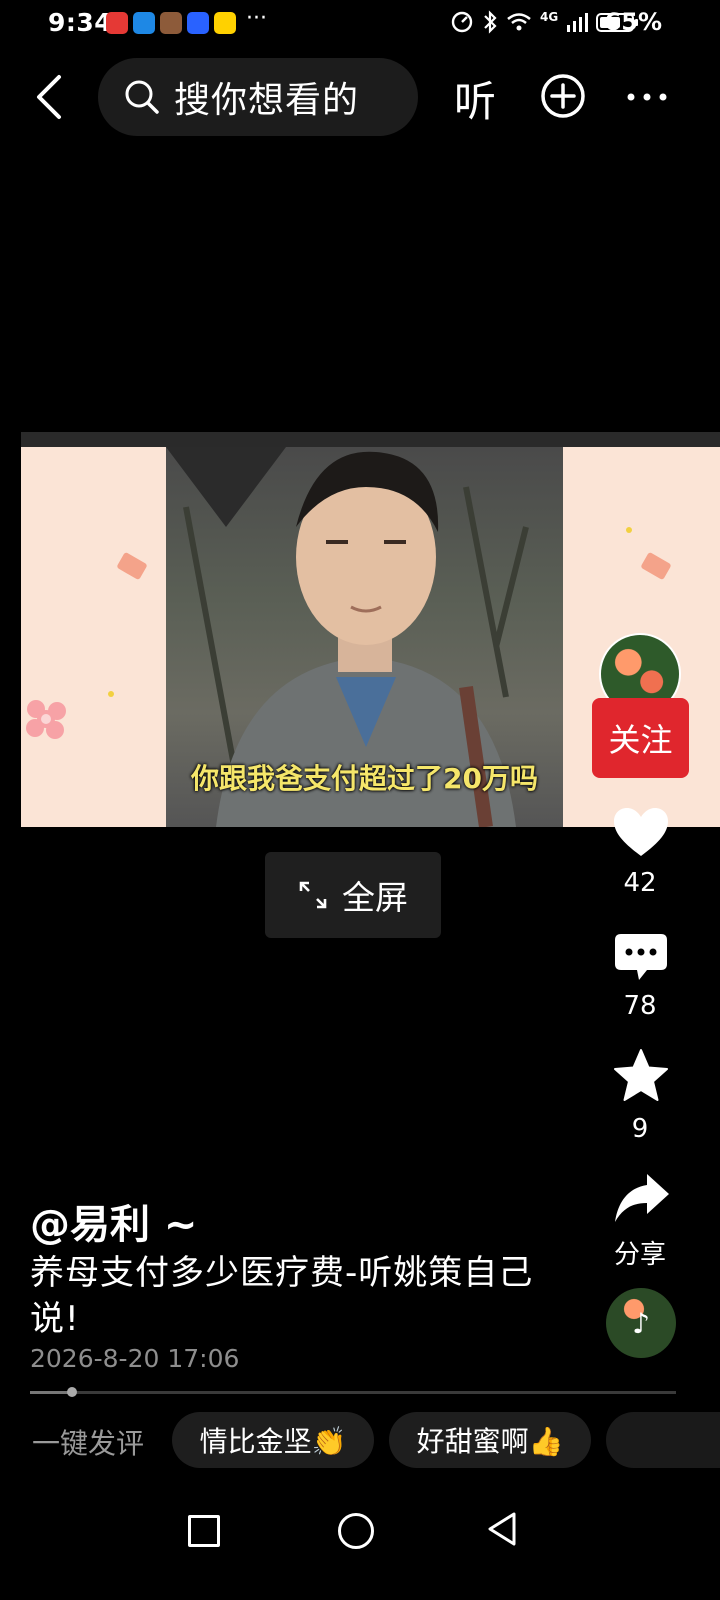 Image resolution: width=720 pixels, height=1600 pixels. I want to click on like-icon, so click(641, 832).